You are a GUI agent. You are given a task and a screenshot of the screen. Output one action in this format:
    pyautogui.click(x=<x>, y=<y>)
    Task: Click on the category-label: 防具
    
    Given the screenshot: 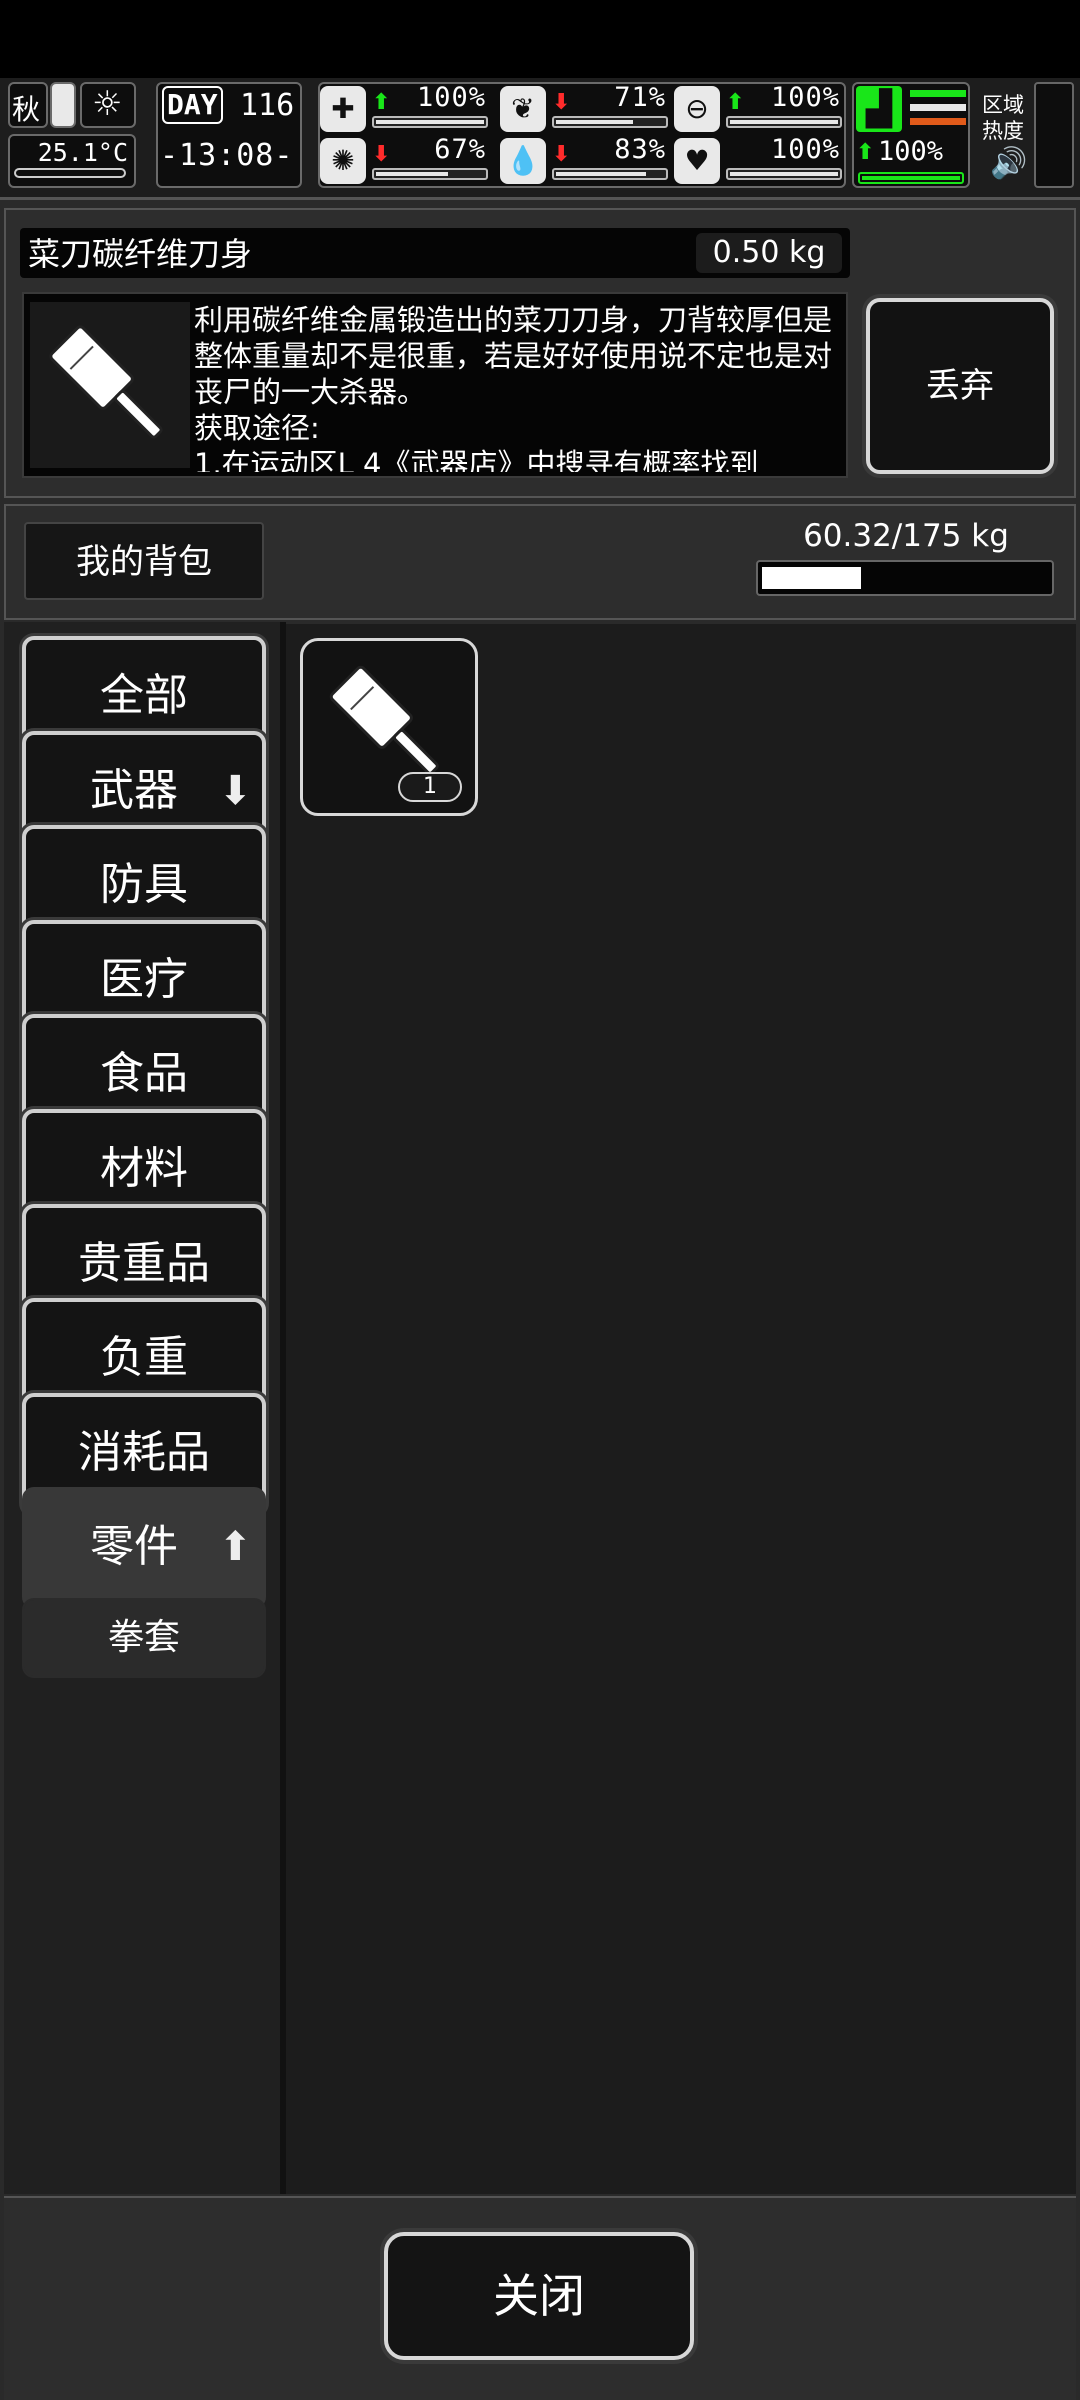 What is the action you would take?
    pyautogui.click(x=144, y=885)
    